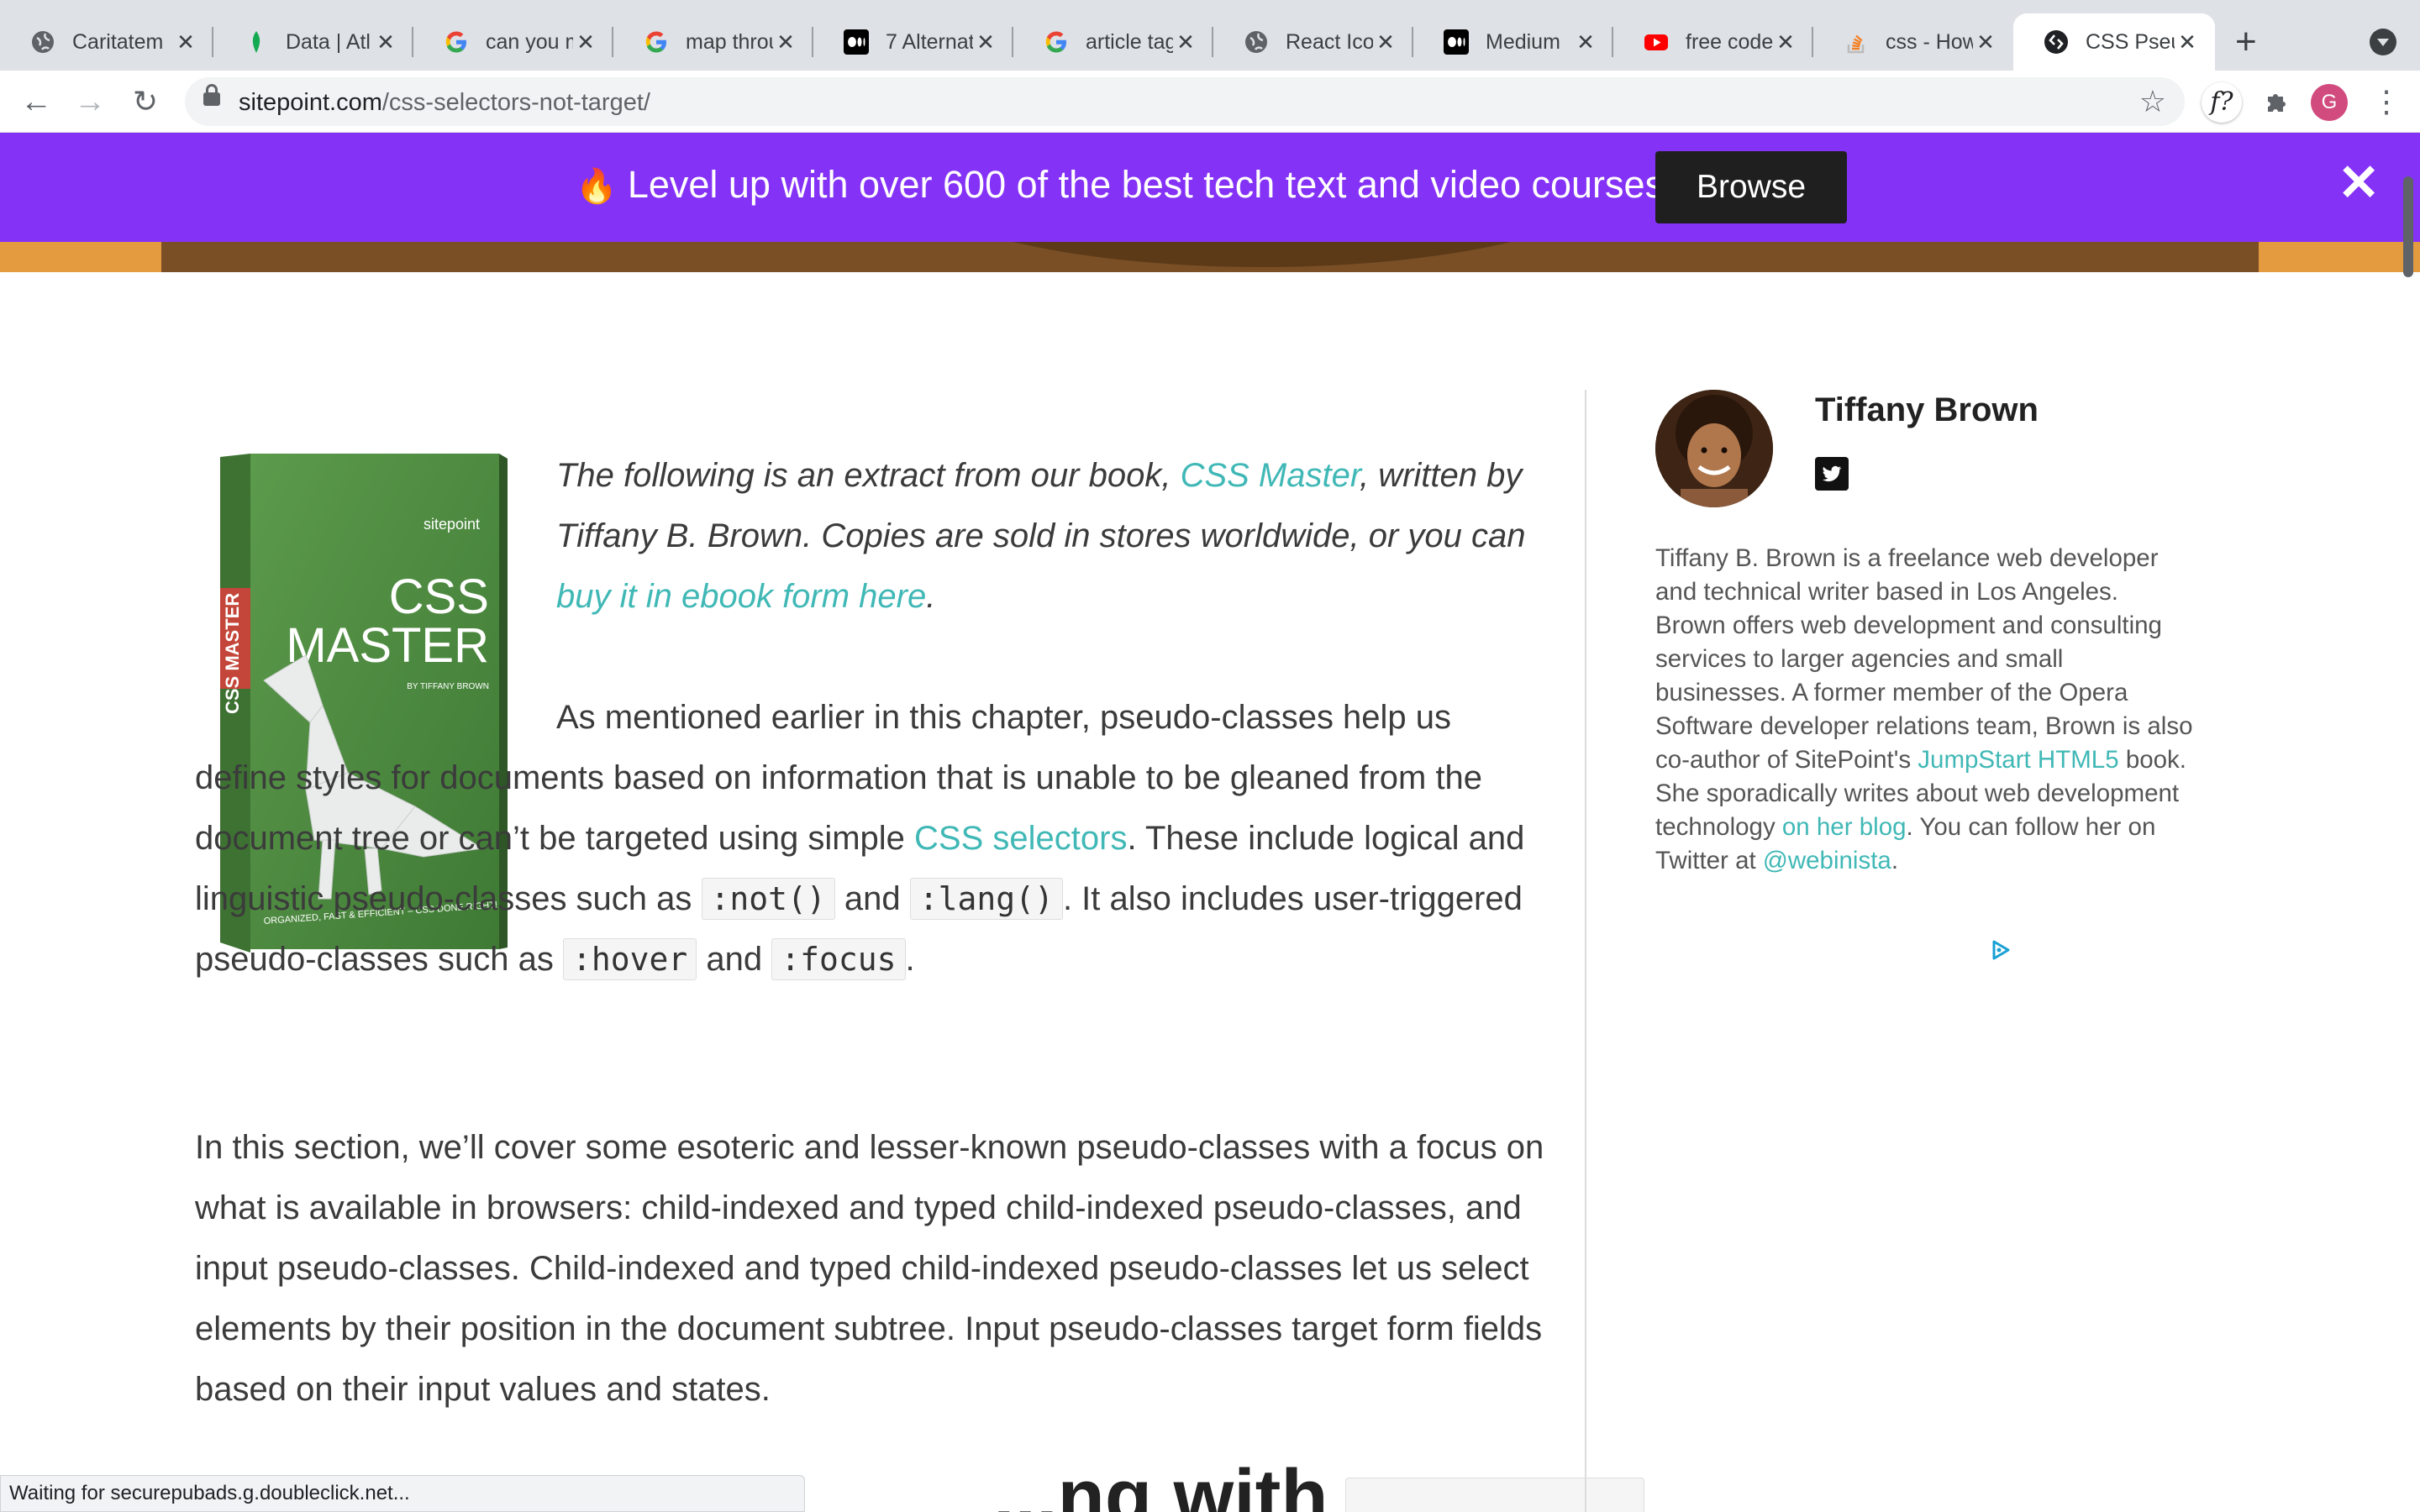  Describe the element at coordinates (1270, 475) in the screenshot. I see `css-master-link: CSS Master` at that location.